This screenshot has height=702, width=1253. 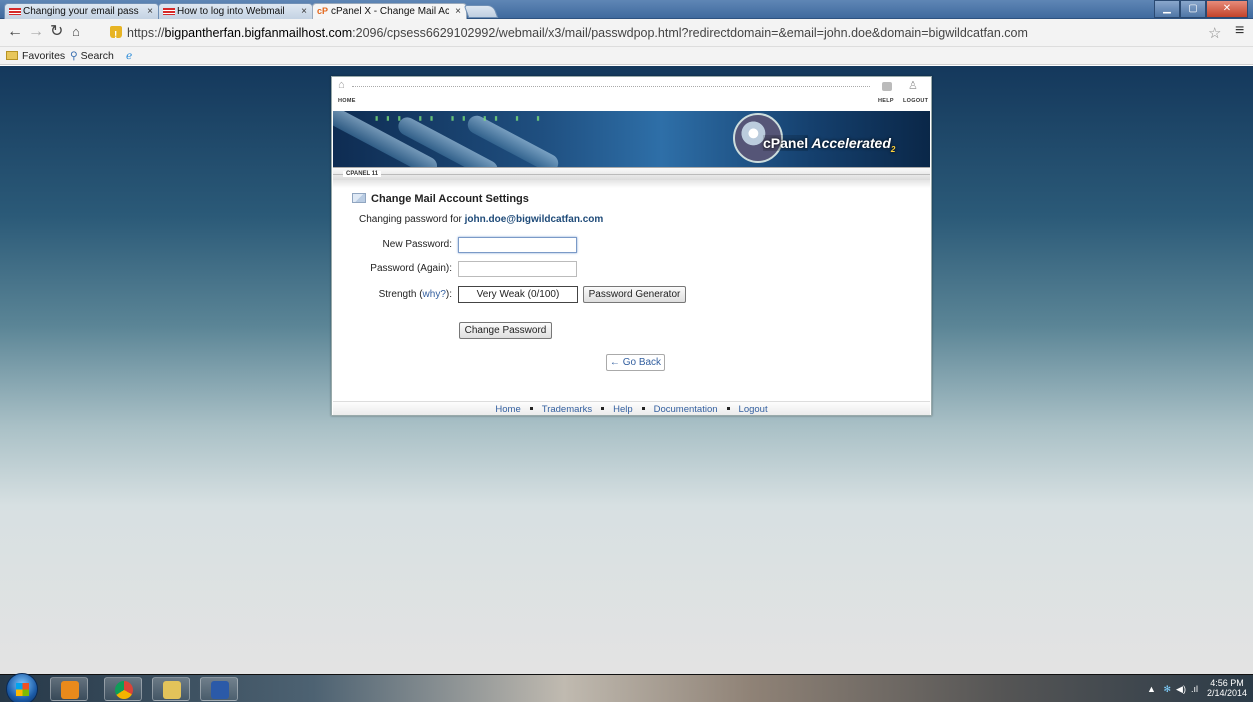 I want to click on show-hidden-icon: ▲, so click(x=1151, y=689).